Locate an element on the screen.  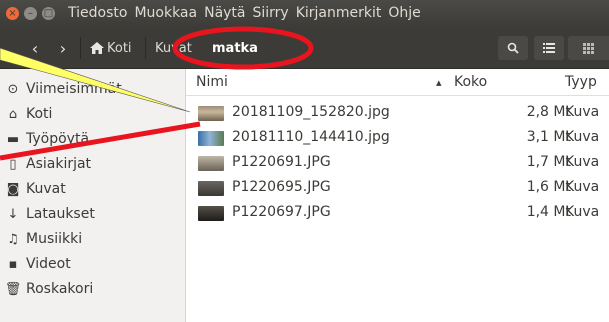
breadcrumb-pictures-label: Kuvat is located at coordinates (173, 48).